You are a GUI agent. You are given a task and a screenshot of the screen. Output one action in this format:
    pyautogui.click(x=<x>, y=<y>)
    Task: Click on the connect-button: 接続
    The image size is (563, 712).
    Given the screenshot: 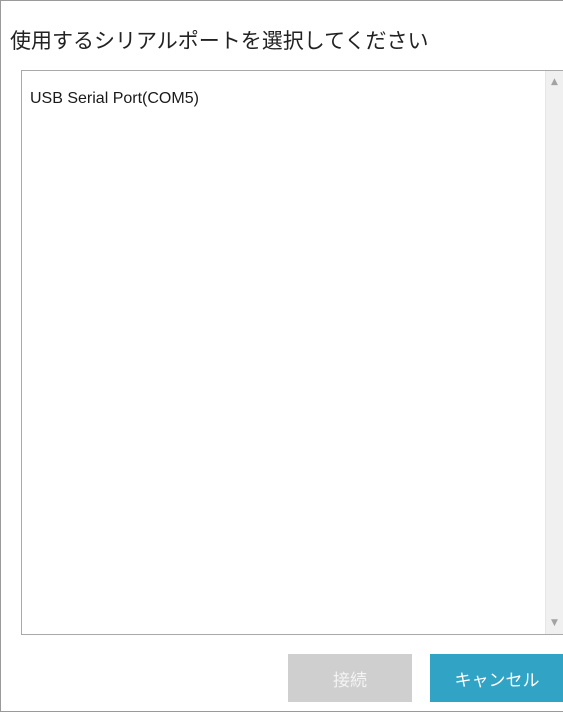 What is the action you would take?
    pyautogui.click(x=350, y=678)
    